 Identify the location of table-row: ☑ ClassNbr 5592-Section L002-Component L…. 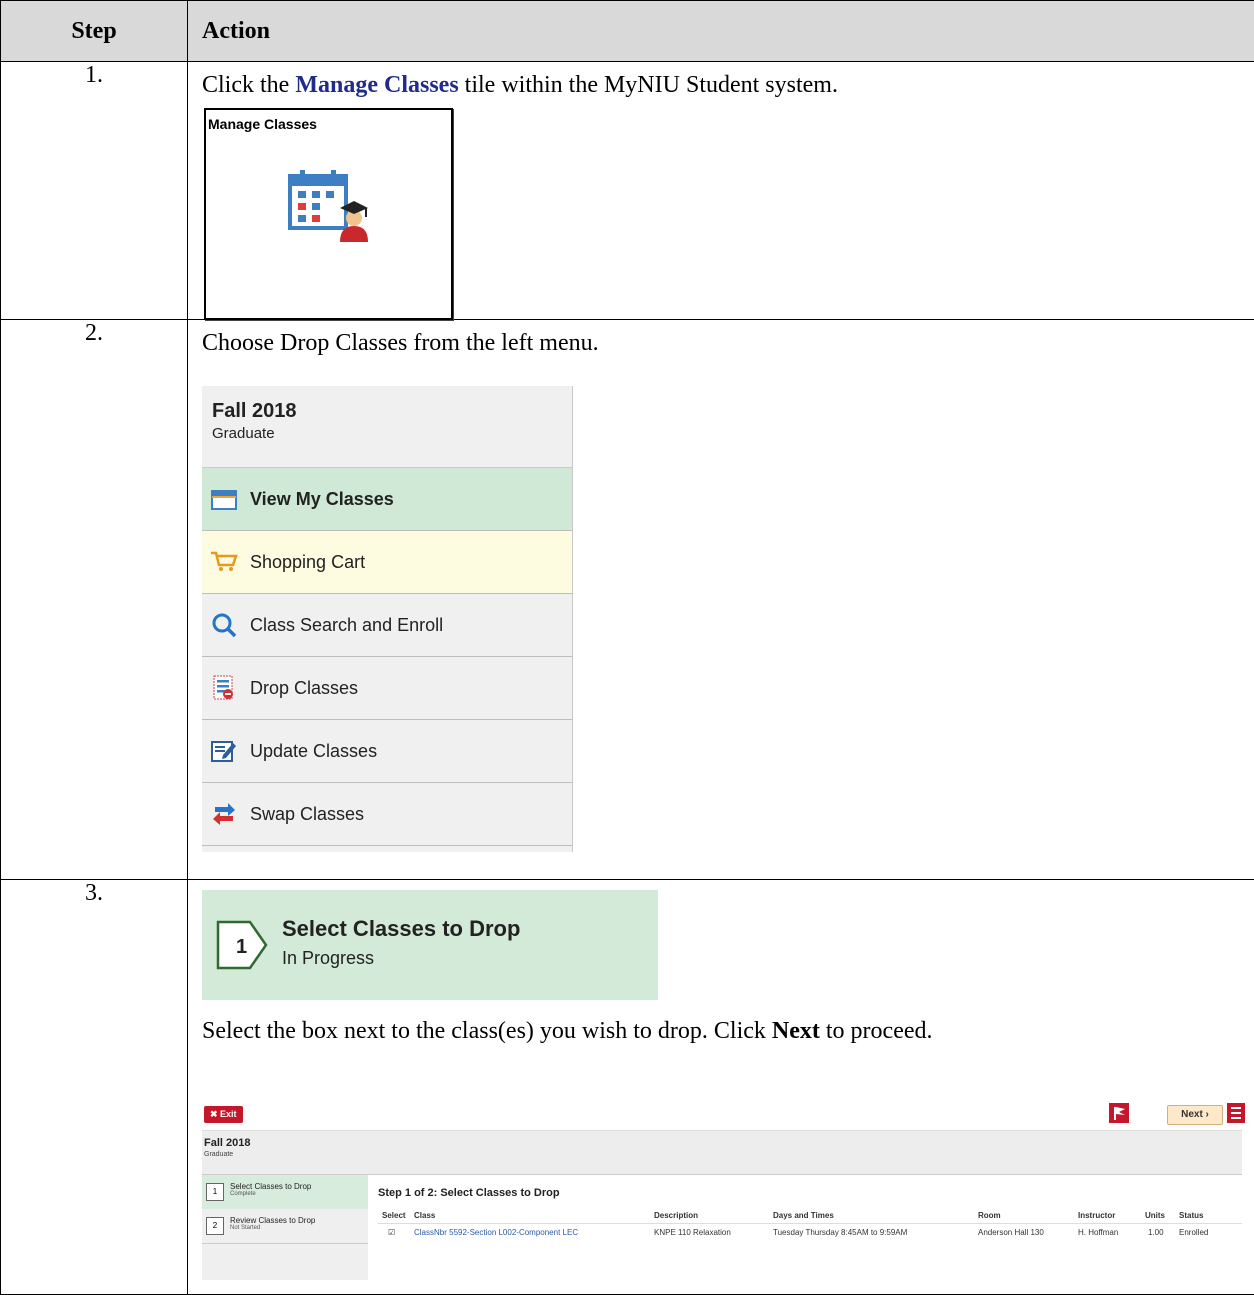
(810, 1233).